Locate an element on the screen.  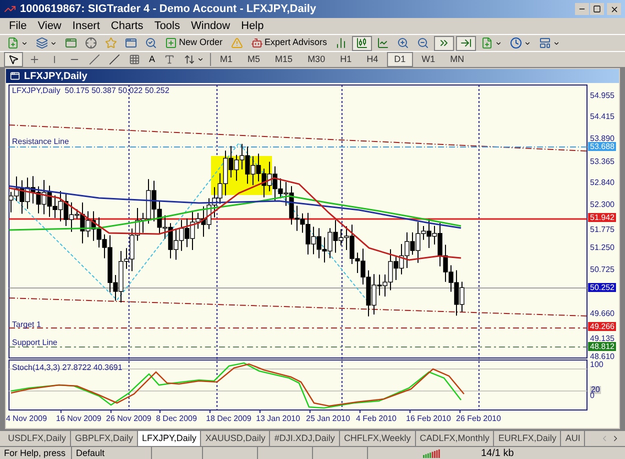
indicator-label: Stoch(14,3,3) 27.8722 40.3691 is located at coordinates (67, 368).